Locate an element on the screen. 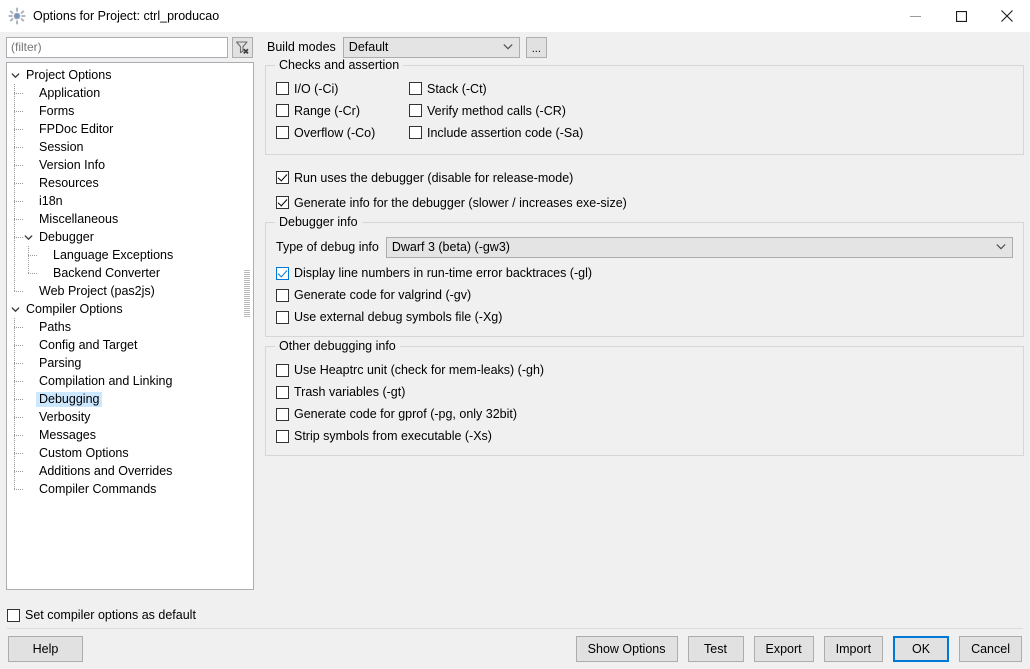  sidebar-item-backend-converter: Backend Converter is located at coordinates (130, 273).